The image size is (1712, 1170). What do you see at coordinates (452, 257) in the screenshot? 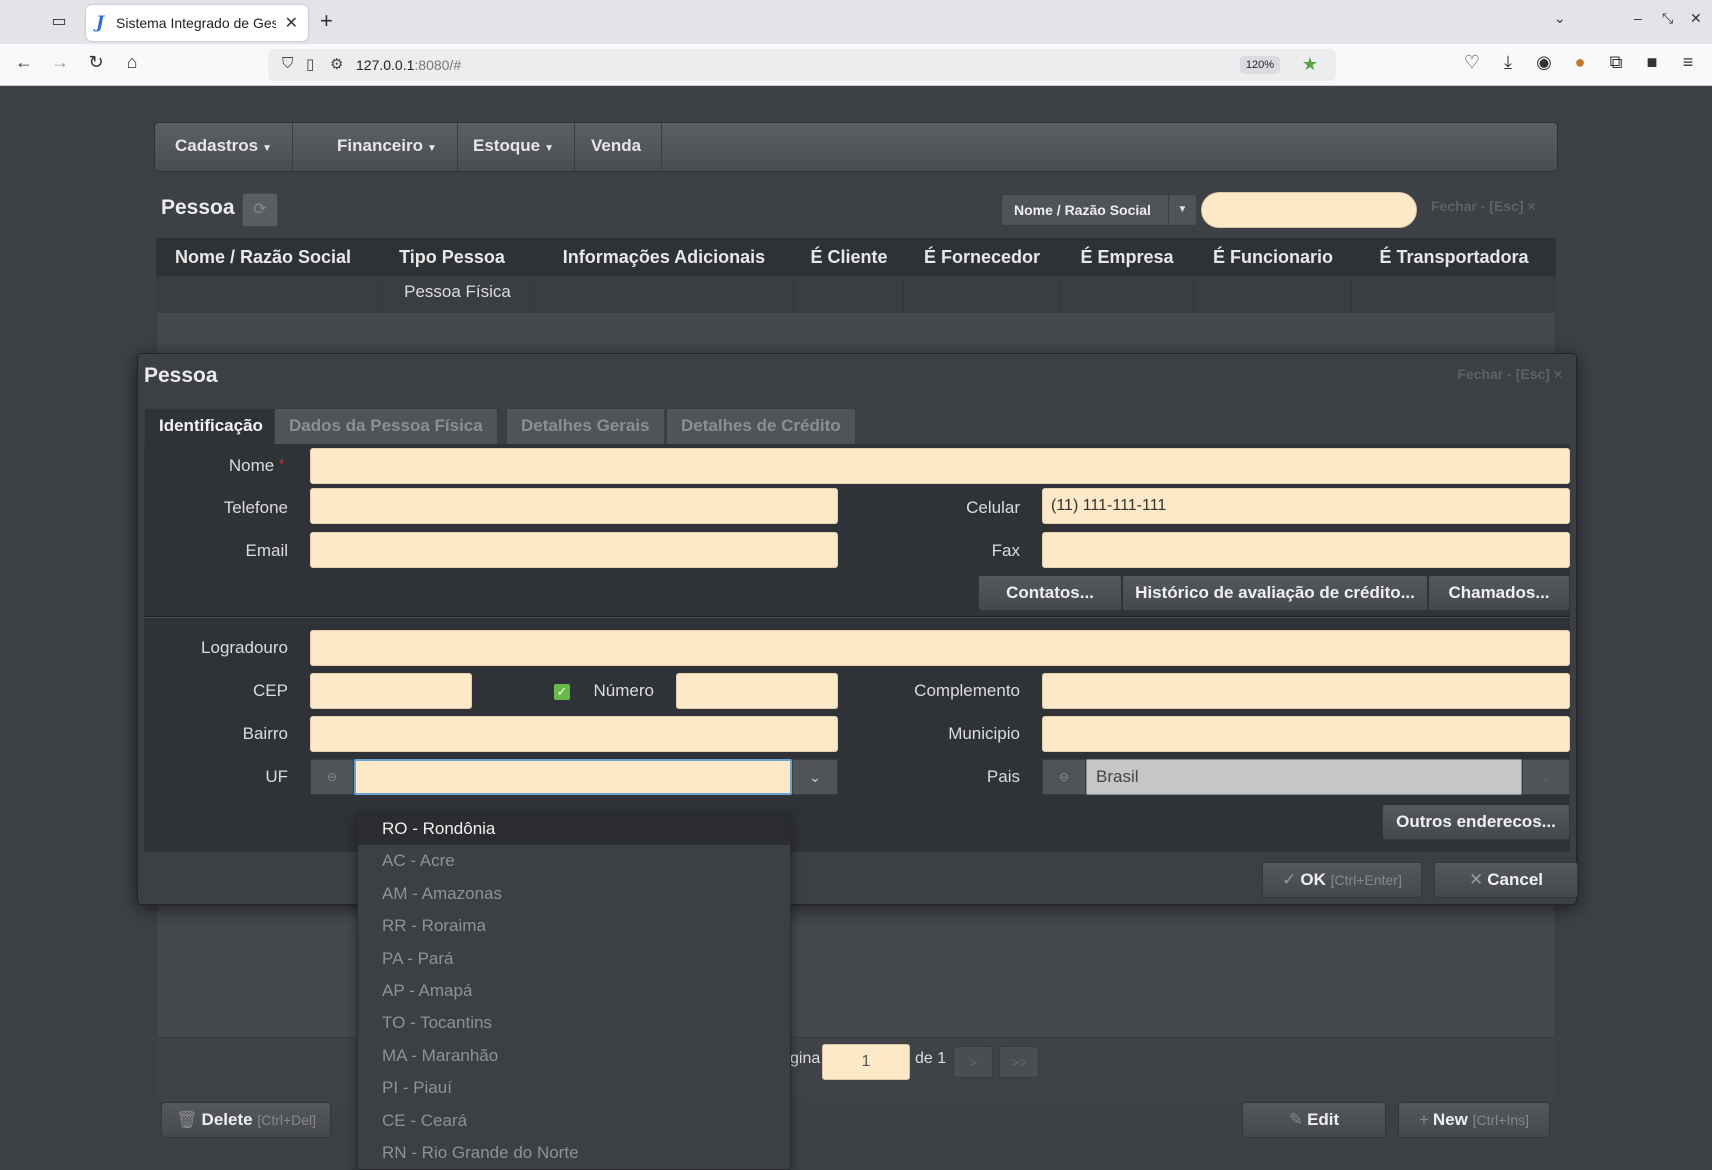
I see `column-header: Tipo Pessoa` at bounding box center [452, 257].